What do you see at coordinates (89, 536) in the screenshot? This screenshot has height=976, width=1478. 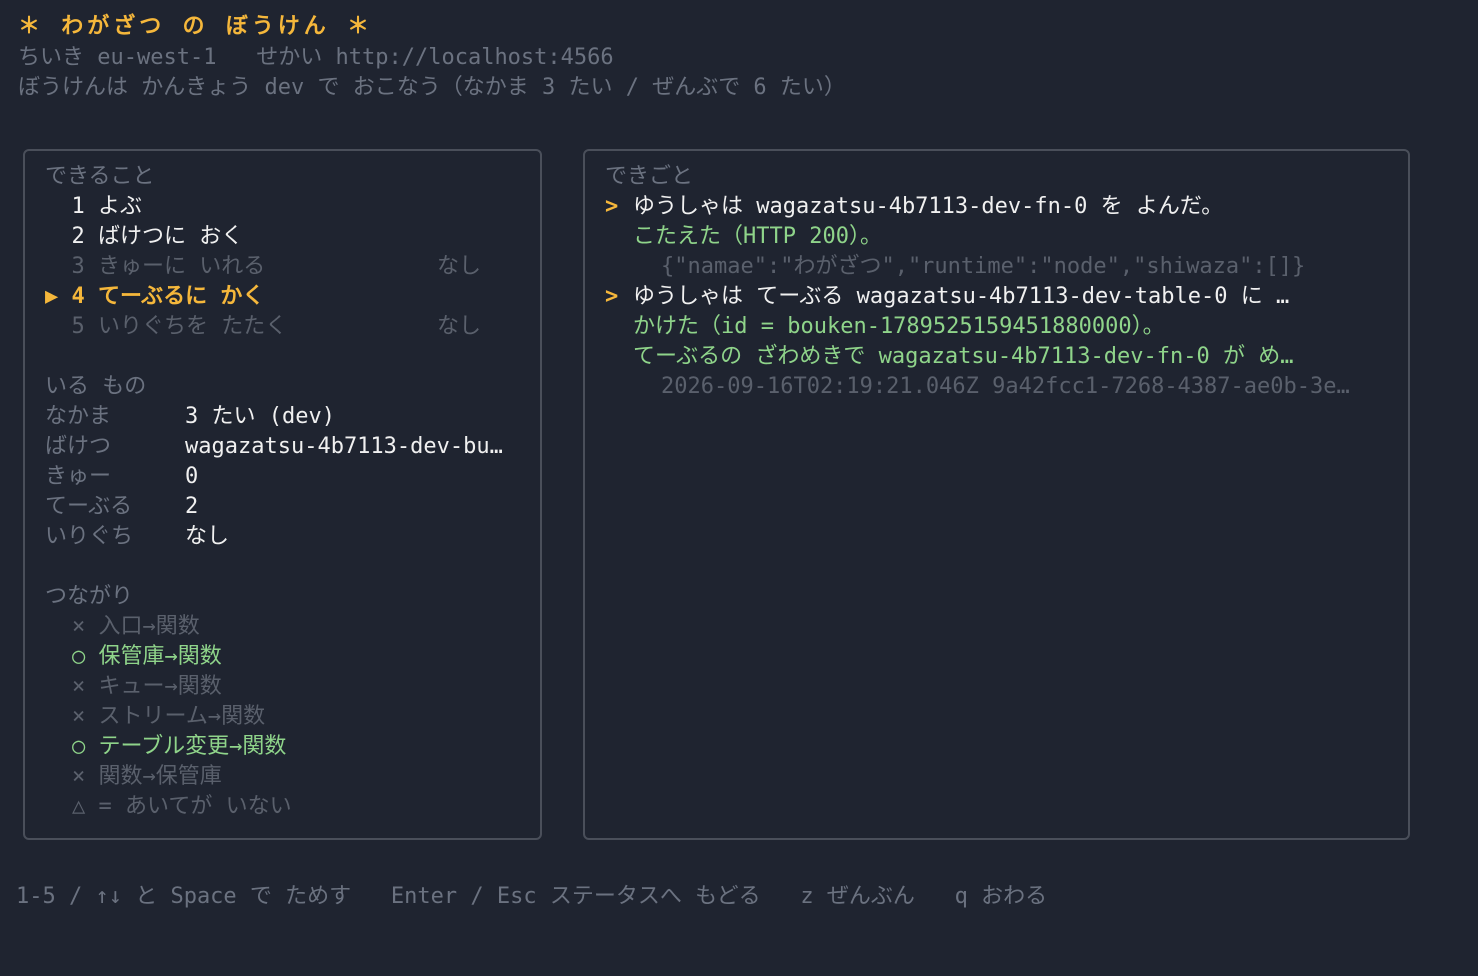 I see `resource-key: いりぐち` at bounding box center [89, 536].